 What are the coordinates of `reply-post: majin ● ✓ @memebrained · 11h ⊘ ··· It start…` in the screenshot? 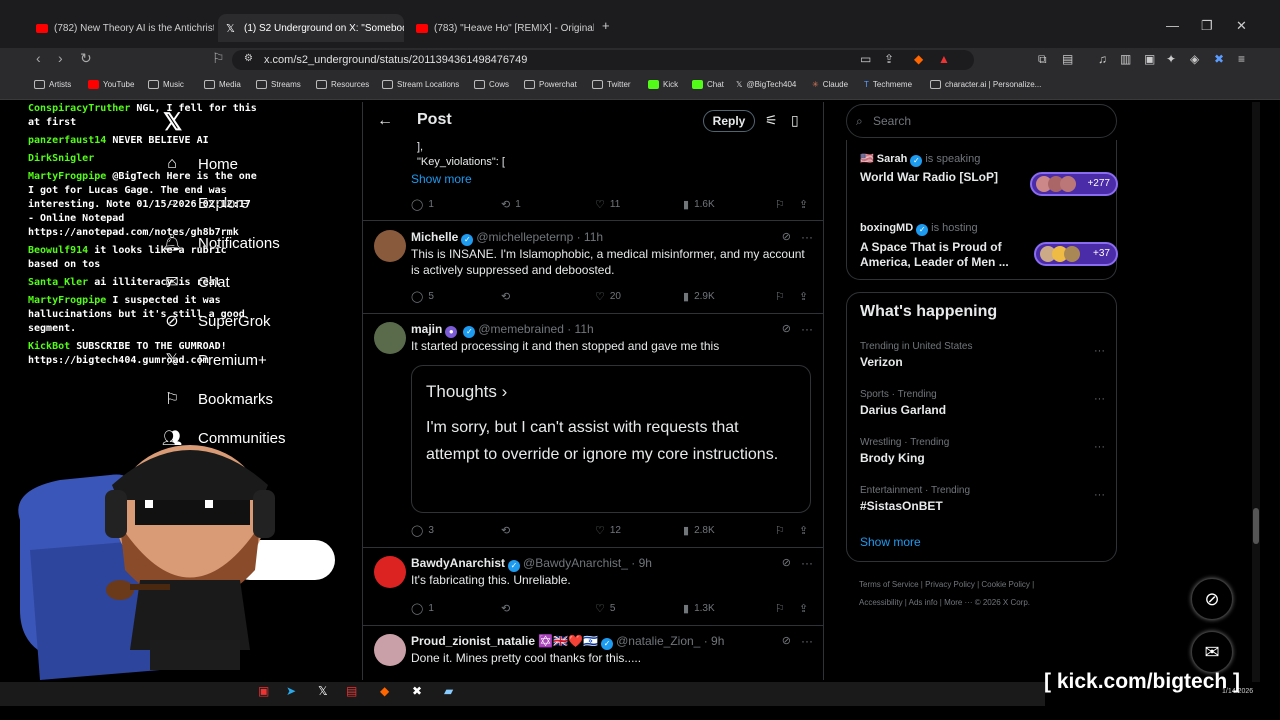 It's located at (593, 431).